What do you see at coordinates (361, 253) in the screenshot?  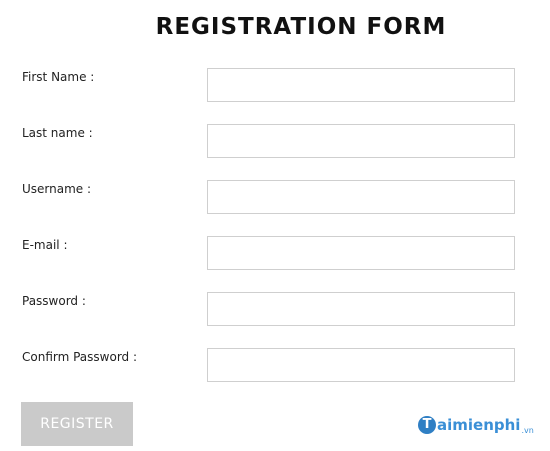 I see `email-input` at bounding box center [361, 253].